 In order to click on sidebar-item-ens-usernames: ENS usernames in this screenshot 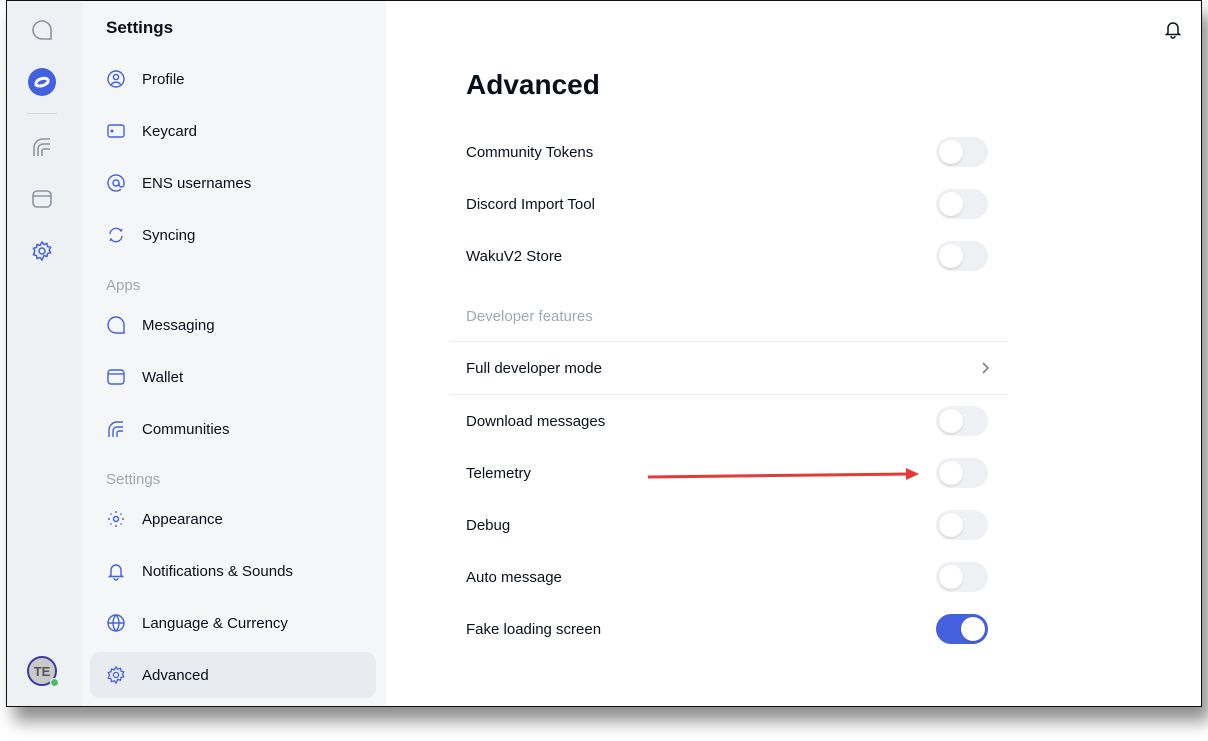, I will do `click(233, 183)`.